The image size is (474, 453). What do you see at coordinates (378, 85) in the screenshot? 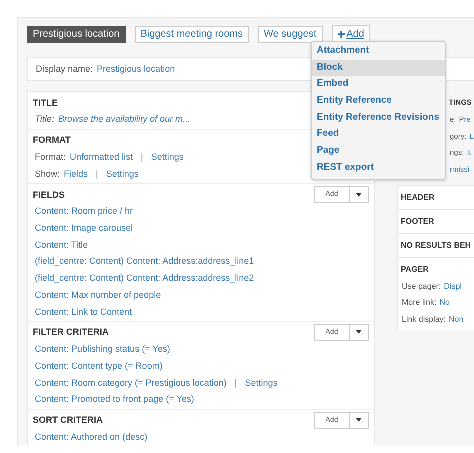
I see `menu-item: Embed` at bounding box center [378, 85].